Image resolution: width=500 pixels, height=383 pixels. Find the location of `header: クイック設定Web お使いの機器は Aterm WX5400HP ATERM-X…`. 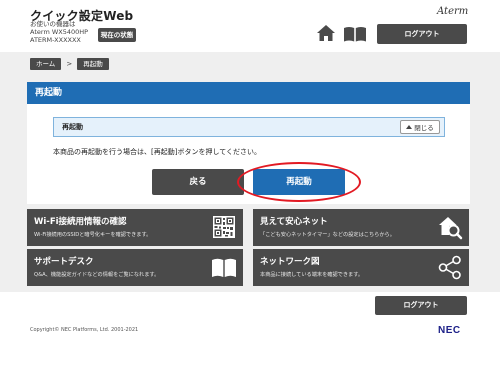

header: クイック設定Web お使いの機器は Aterm WX5400HP ATERM-X… is located at coordinates (250, 26).